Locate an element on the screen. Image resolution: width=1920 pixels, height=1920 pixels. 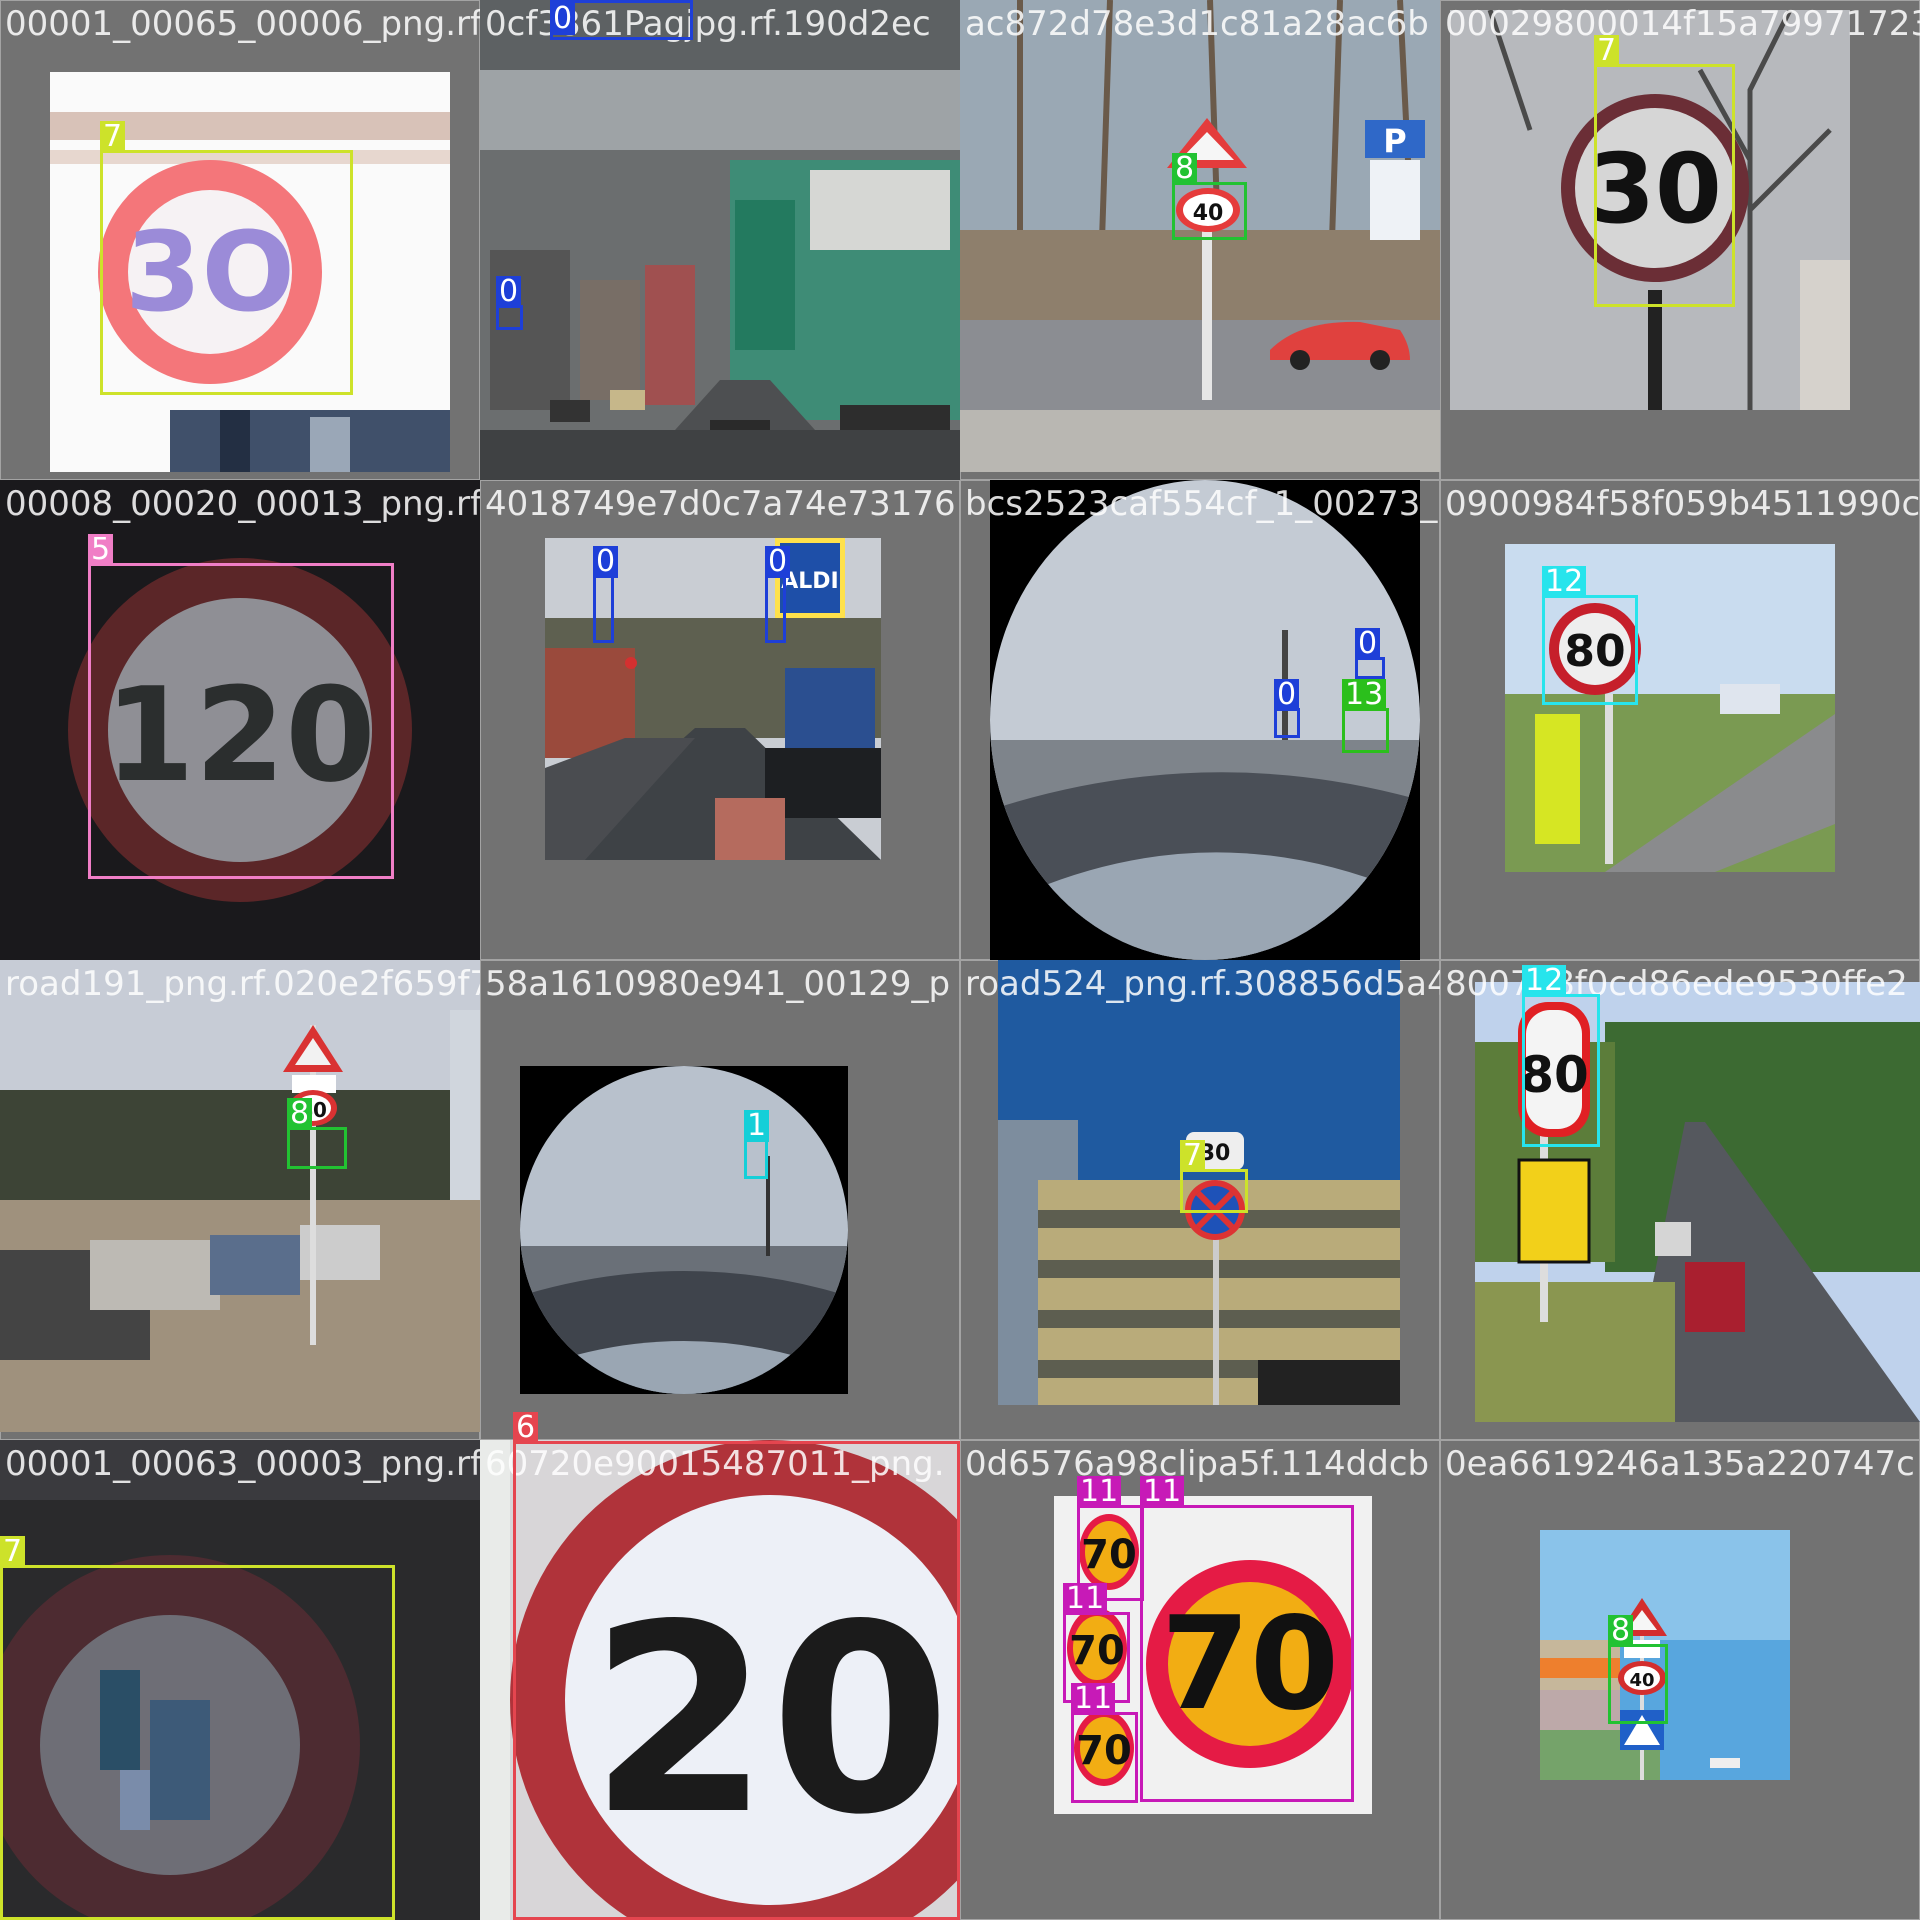
tile-12: 80 8007b8f0cd86ede9530ffe2 is located at coordinates (1680, 1200).